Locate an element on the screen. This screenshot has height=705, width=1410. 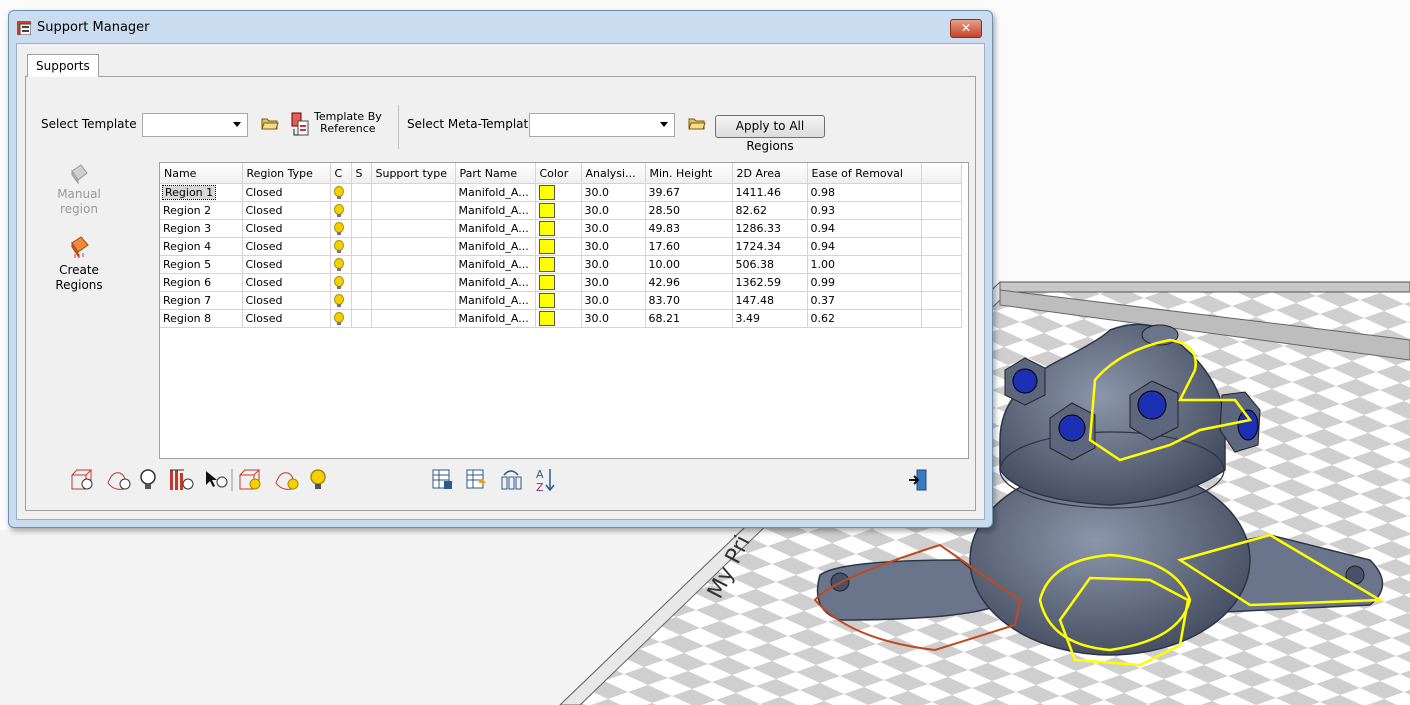
cell-2d-area: 1362.59 is located at coordinates (770, 282).